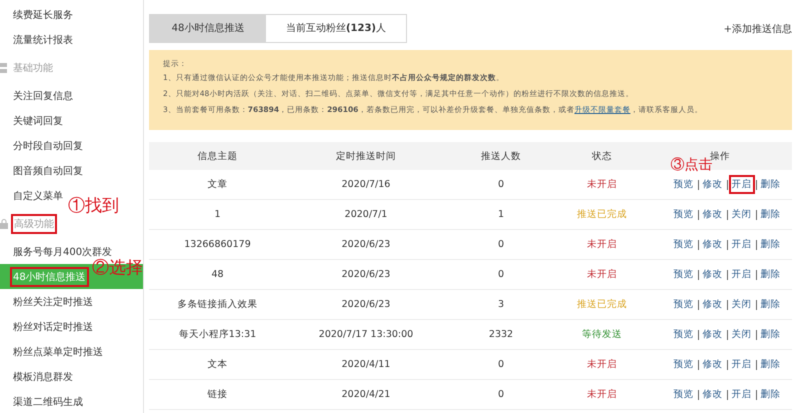 This screenshot has height=413, width=800. What do you see at coordinates (53, 326) in the screenshot?
I see `sidebar-item: 粉丝对话定时推送` at bounding box center [53, 326].